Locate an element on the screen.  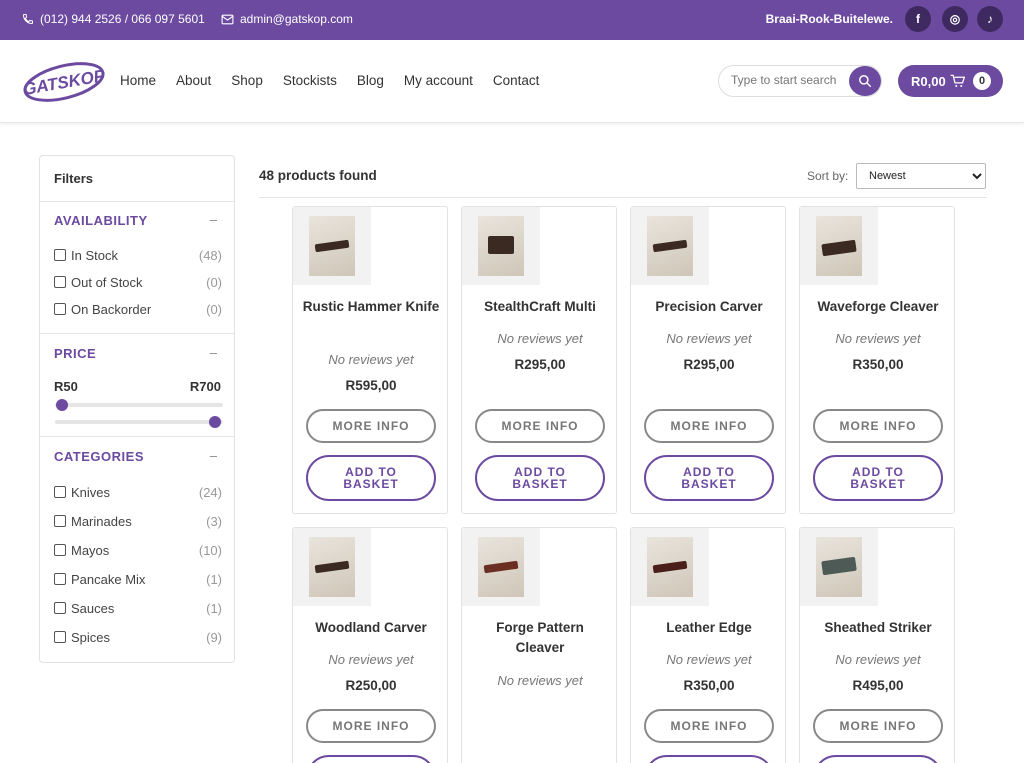
product-price: R350,00 is located at coordinates (878, 364).